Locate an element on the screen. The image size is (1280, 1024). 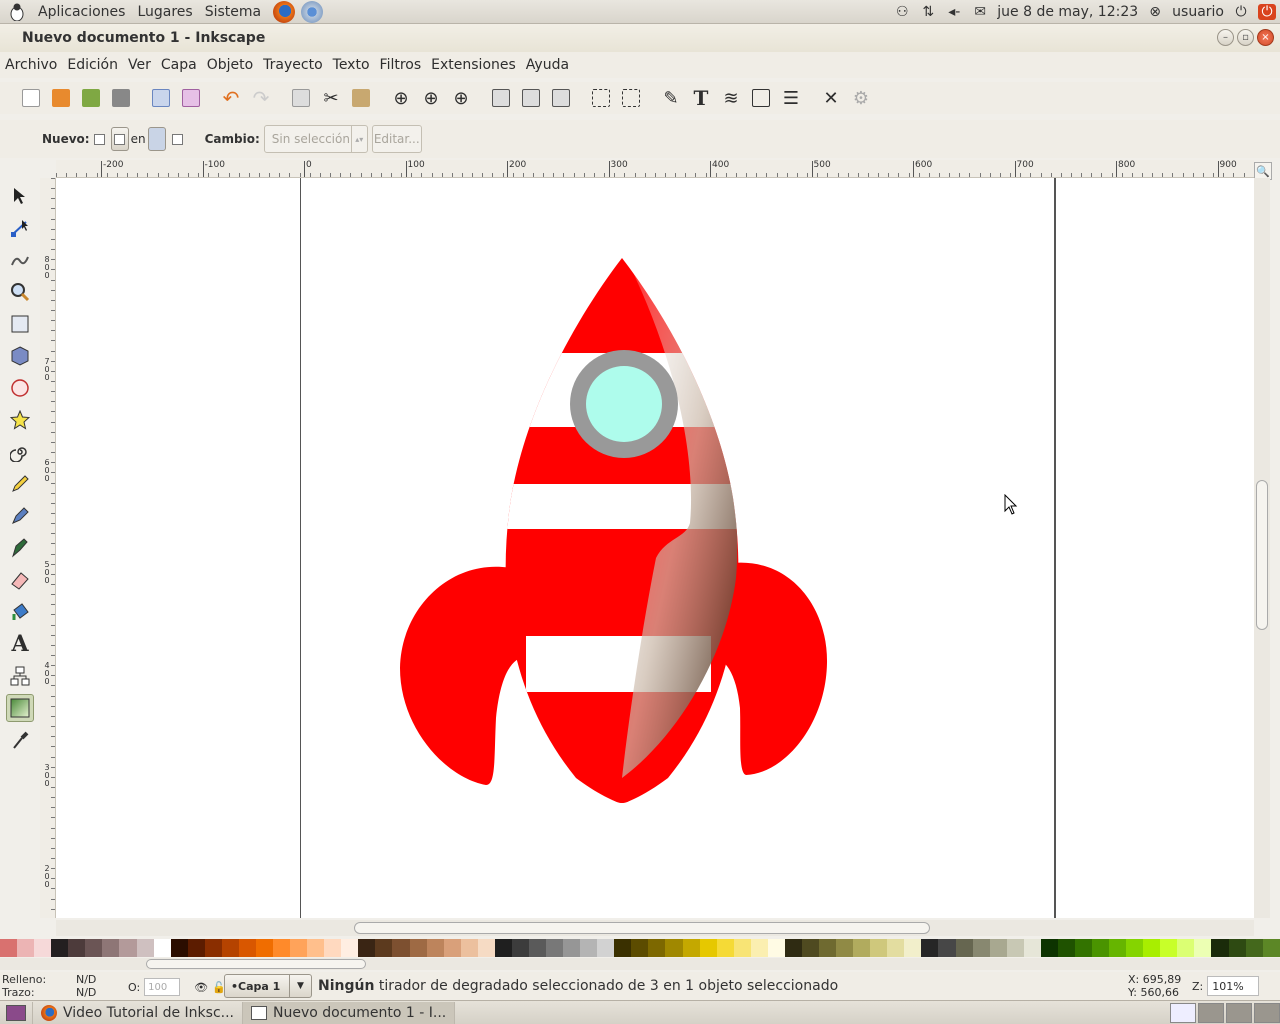
close-button: × is located at coordinates (1265, 37).